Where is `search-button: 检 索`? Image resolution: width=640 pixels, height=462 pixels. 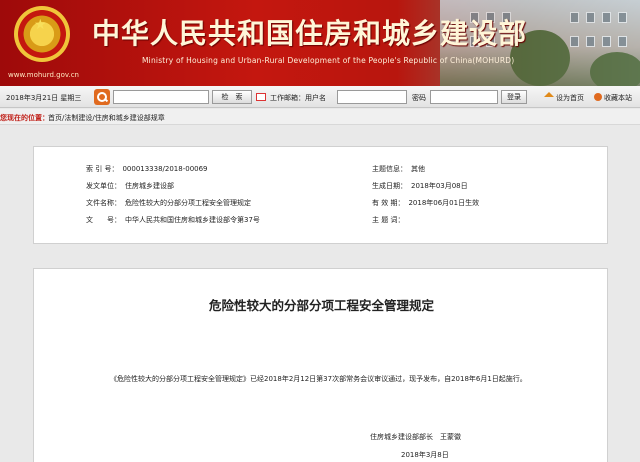
search-button: 检 索 is located at coordinates (232, 97).